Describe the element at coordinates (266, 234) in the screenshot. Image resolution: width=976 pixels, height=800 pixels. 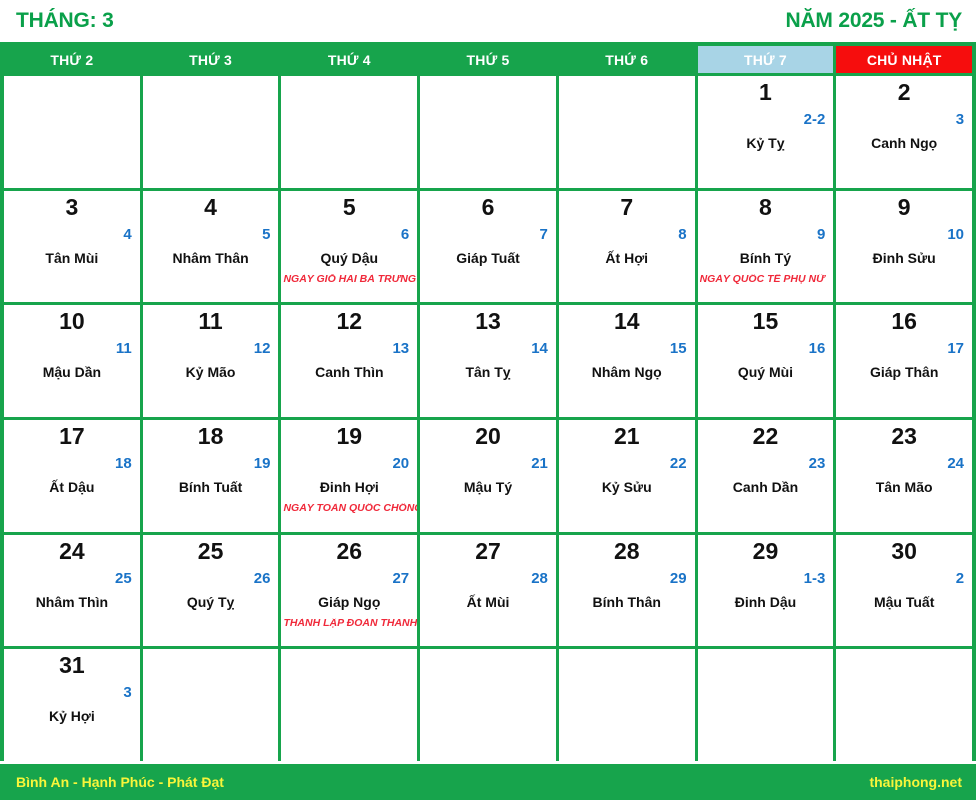
I see `lunar-day-number: 5` at that location.